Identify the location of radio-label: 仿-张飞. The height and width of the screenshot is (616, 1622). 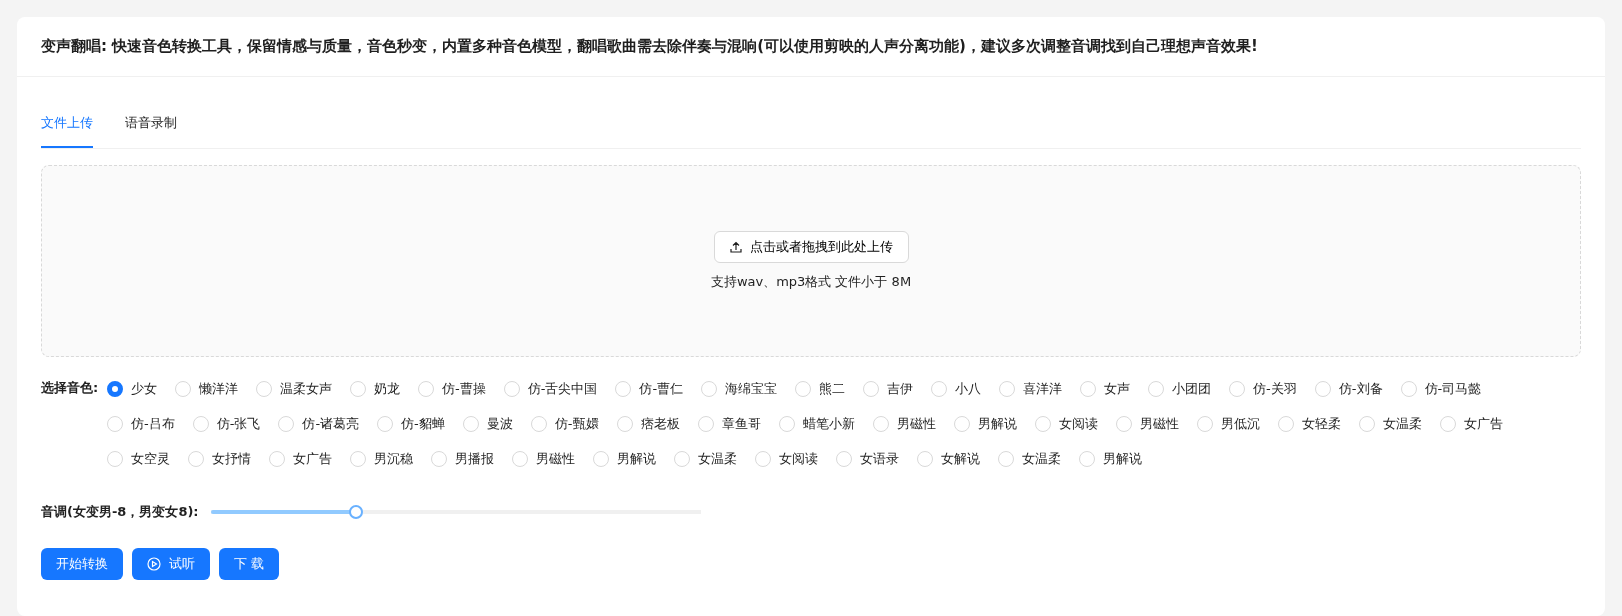
(238, 423).